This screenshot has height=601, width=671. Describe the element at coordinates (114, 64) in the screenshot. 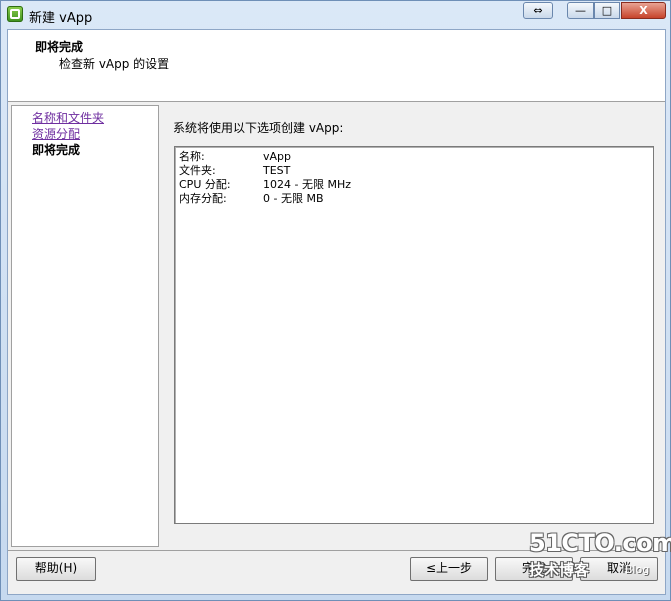

I see `page-subtitle: 检查新 vApp 的设置` at that location.